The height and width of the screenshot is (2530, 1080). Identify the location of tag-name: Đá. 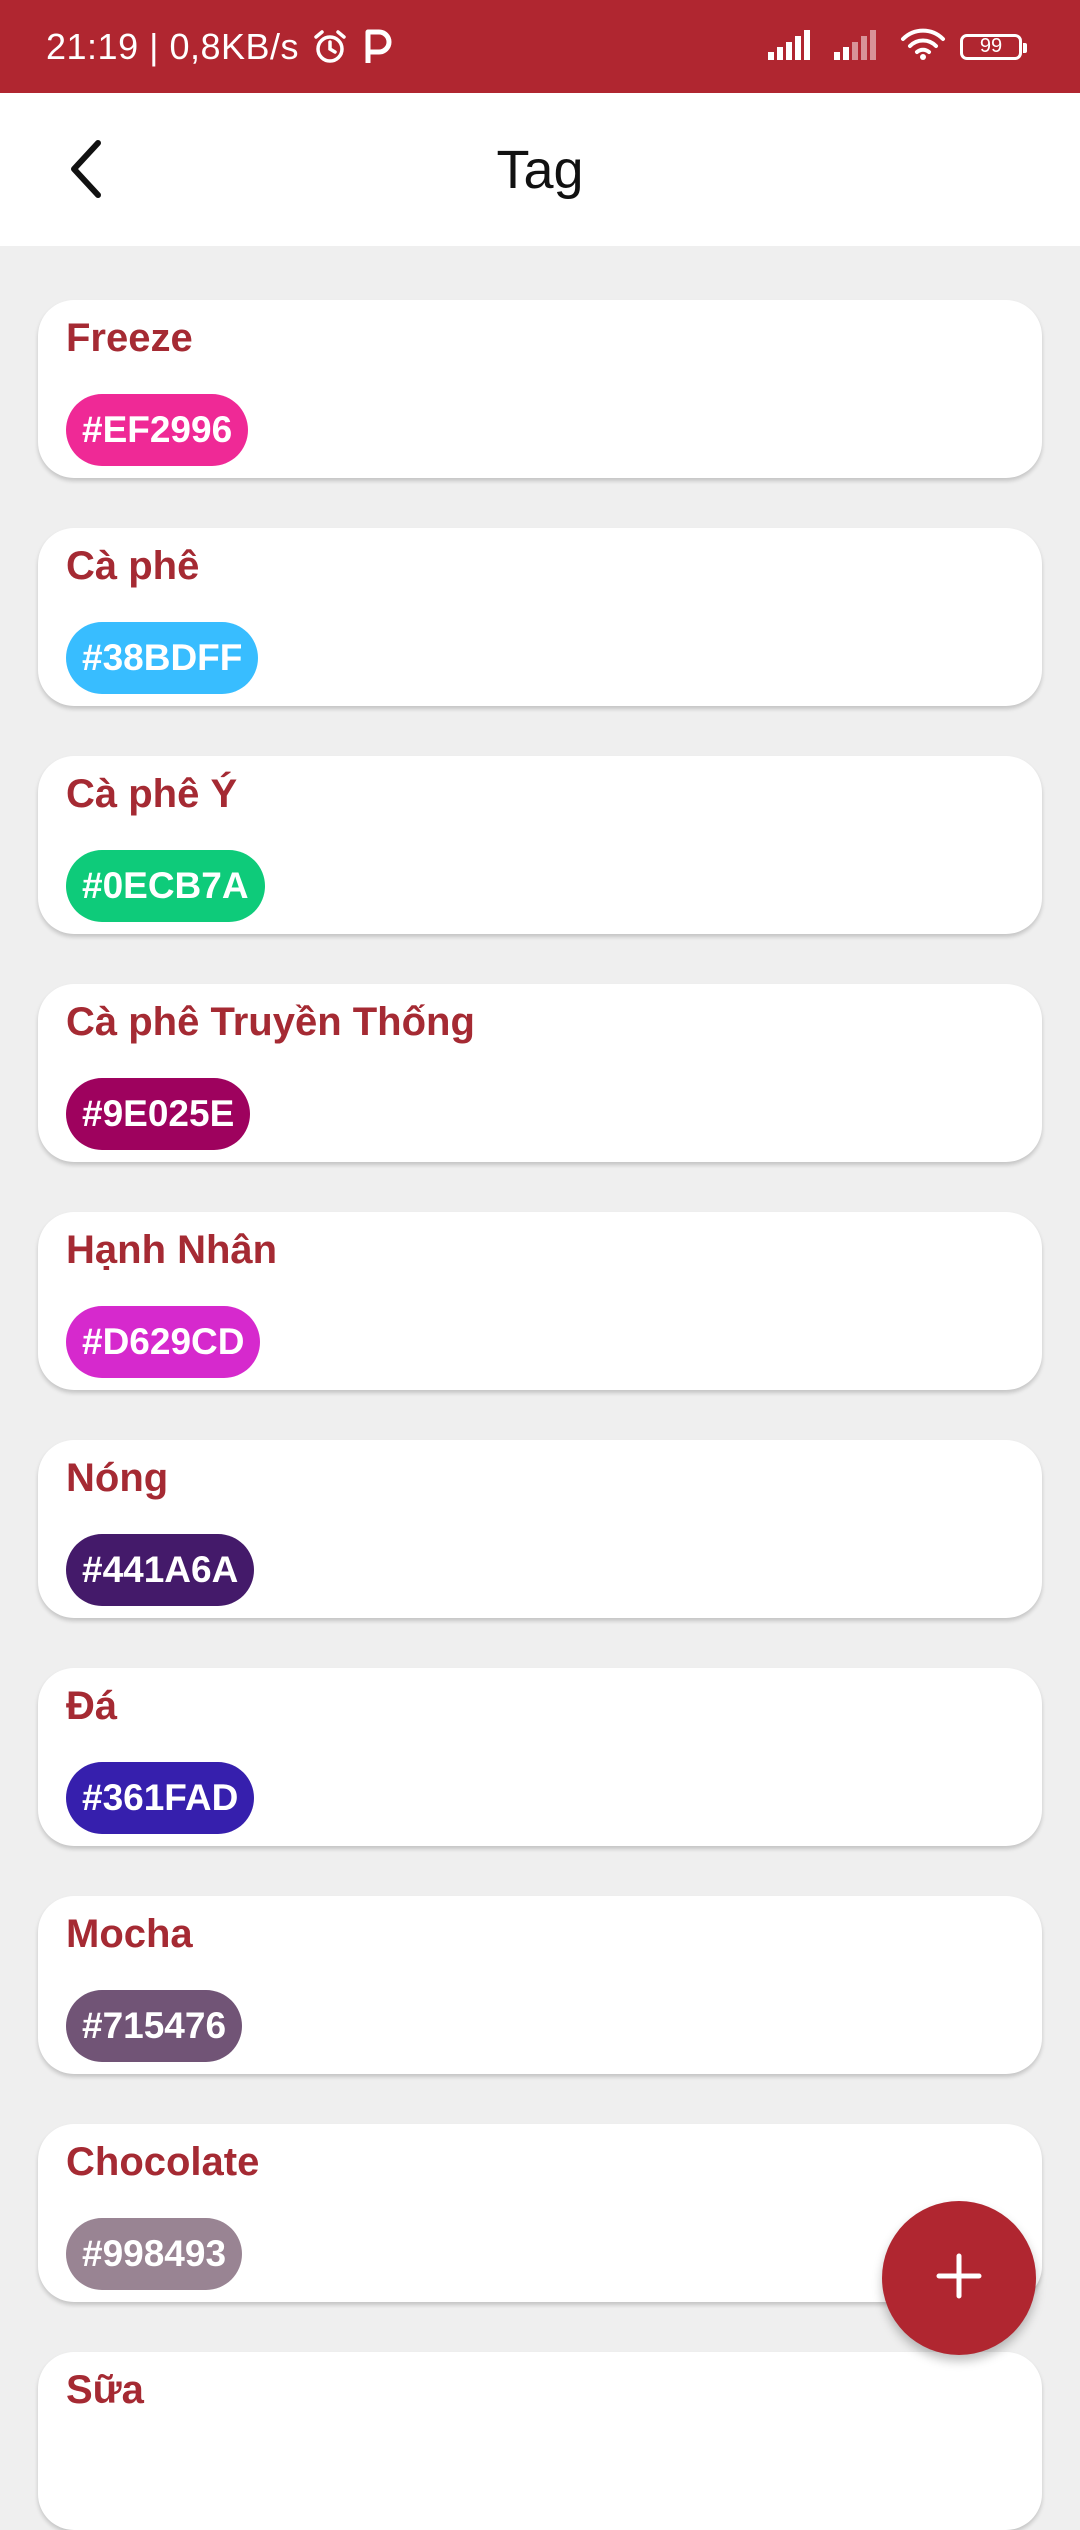
(92, 1706).